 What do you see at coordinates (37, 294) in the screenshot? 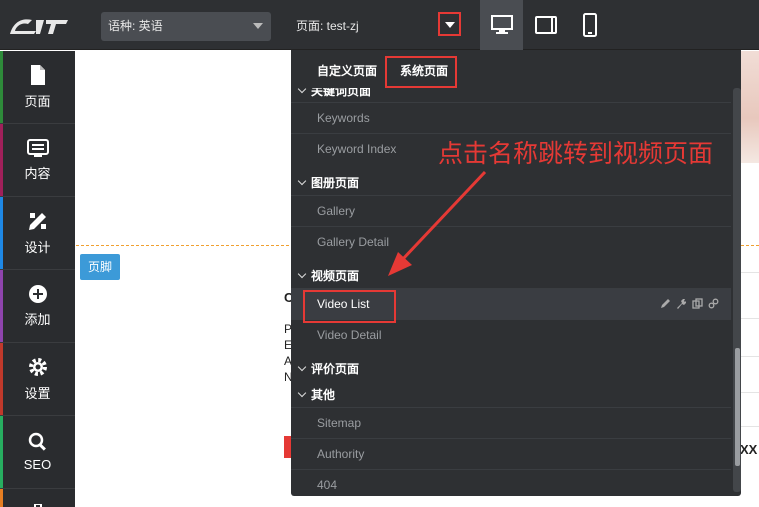
I see `add-icon` at bounding box center [37, 294].